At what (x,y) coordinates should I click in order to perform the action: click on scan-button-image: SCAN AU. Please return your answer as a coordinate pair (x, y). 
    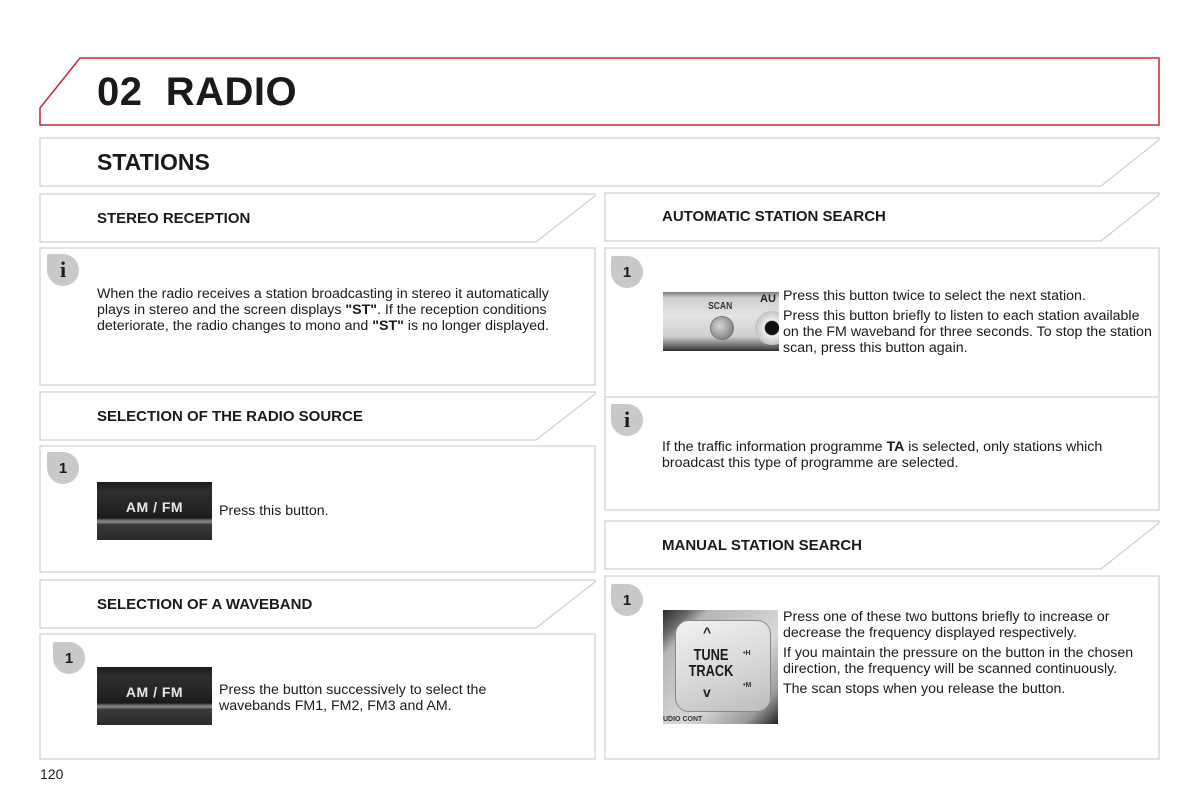
    Looking at the image, I should click on (721, 321).